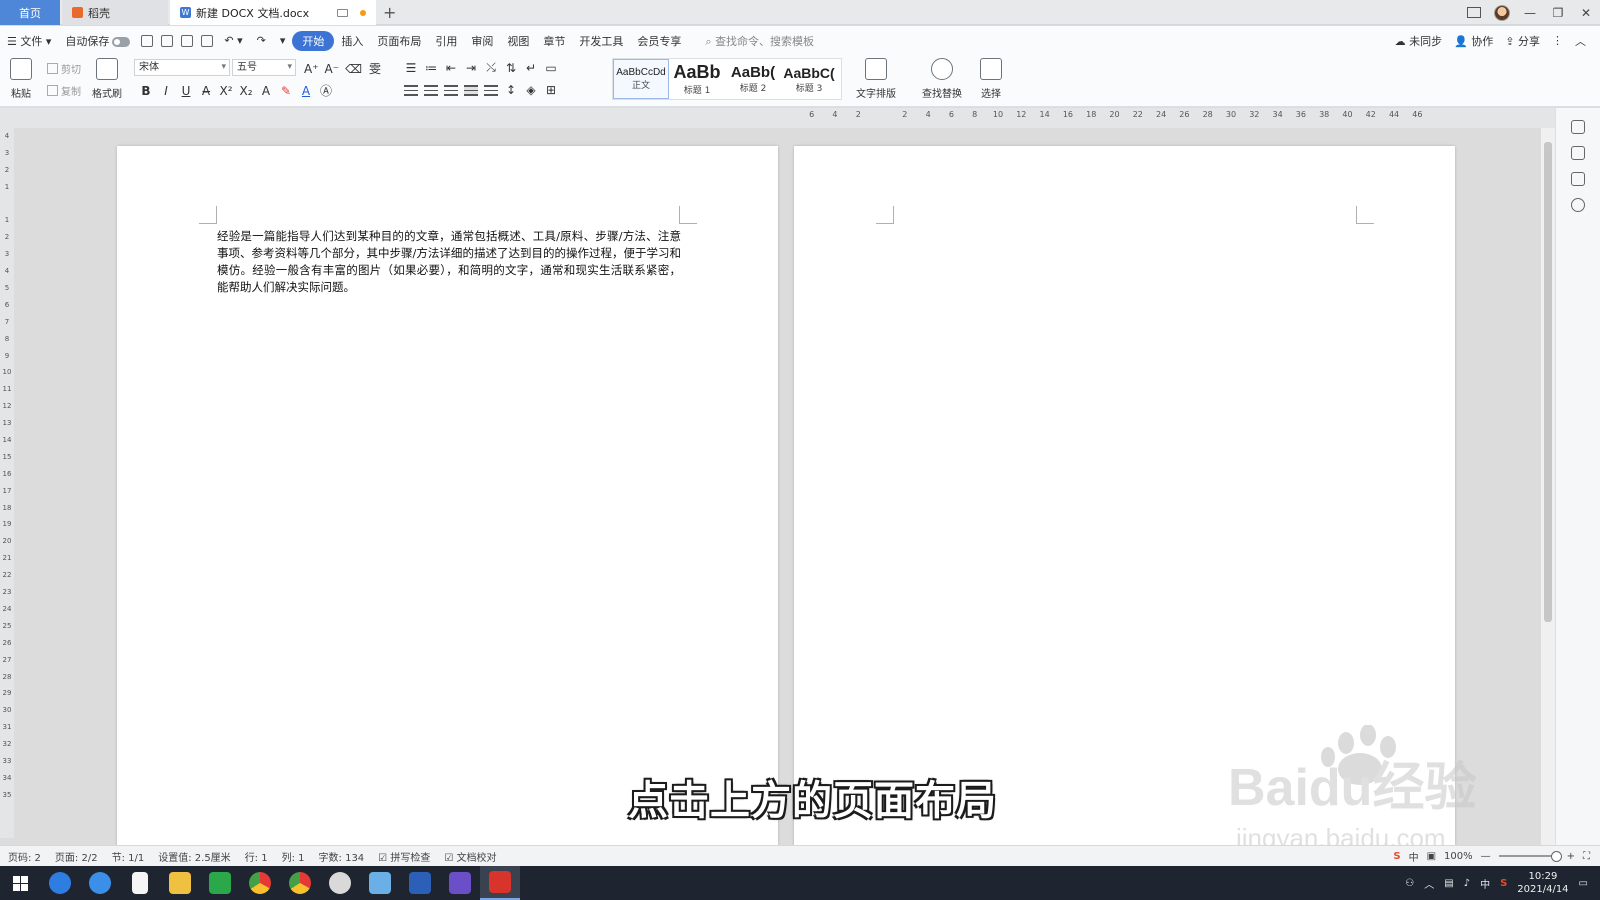 The height and width of the screenshot is (900, 1600). I want to click on menu-item-references: 引用, so click(446, 41).